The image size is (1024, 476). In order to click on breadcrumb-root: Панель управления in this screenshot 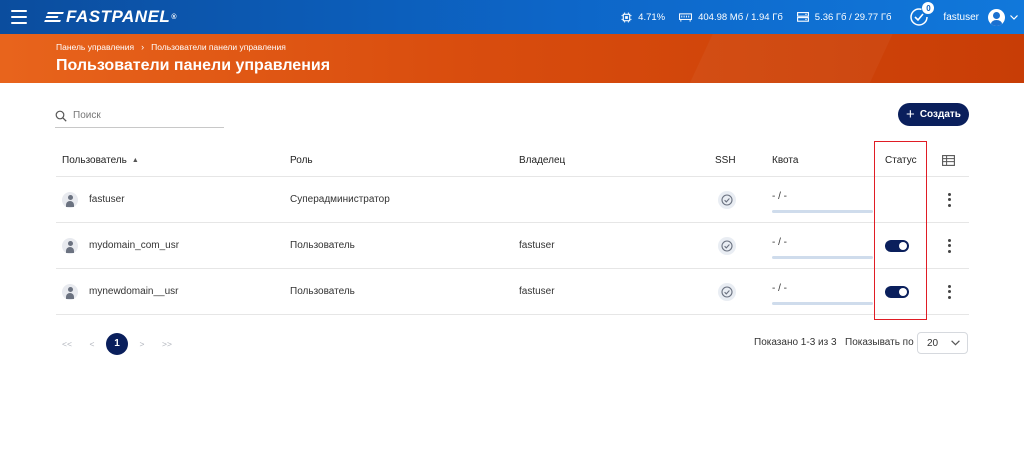, I will do `click(95, 47)`.